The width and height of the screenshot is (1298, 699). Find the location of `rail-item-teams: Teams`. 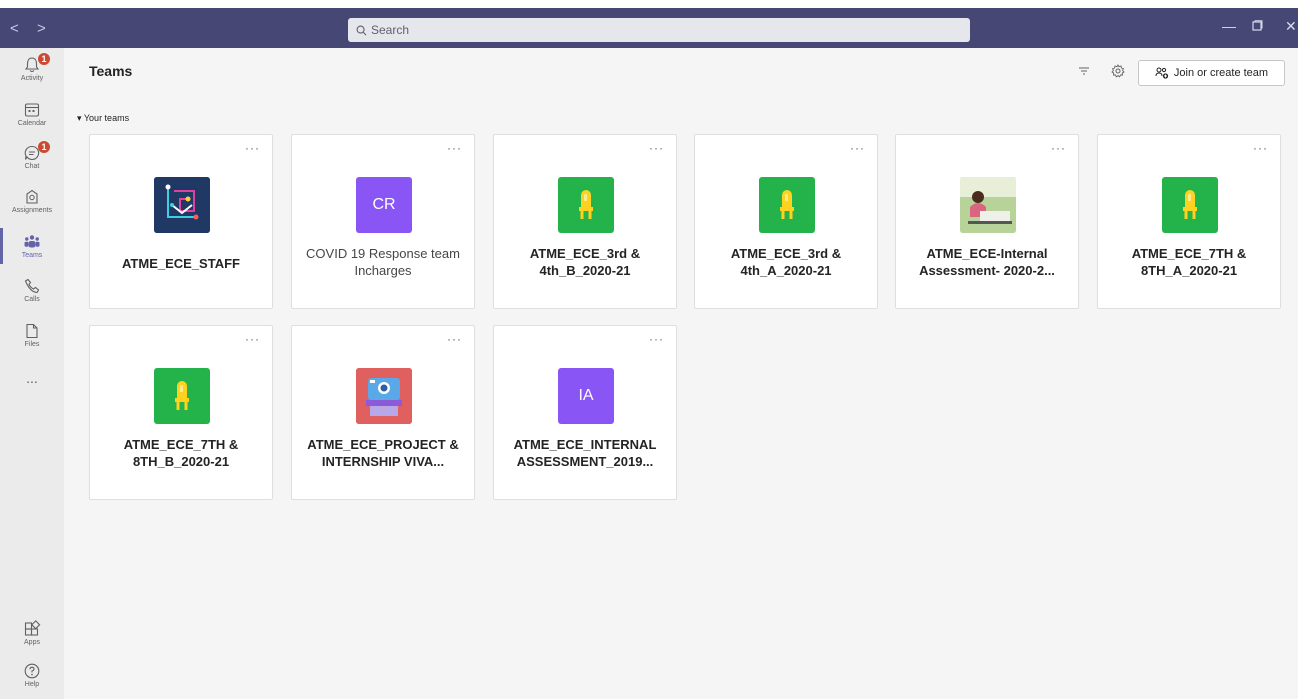

rail-item-teams: Teams is located at coordinates (32, 246).